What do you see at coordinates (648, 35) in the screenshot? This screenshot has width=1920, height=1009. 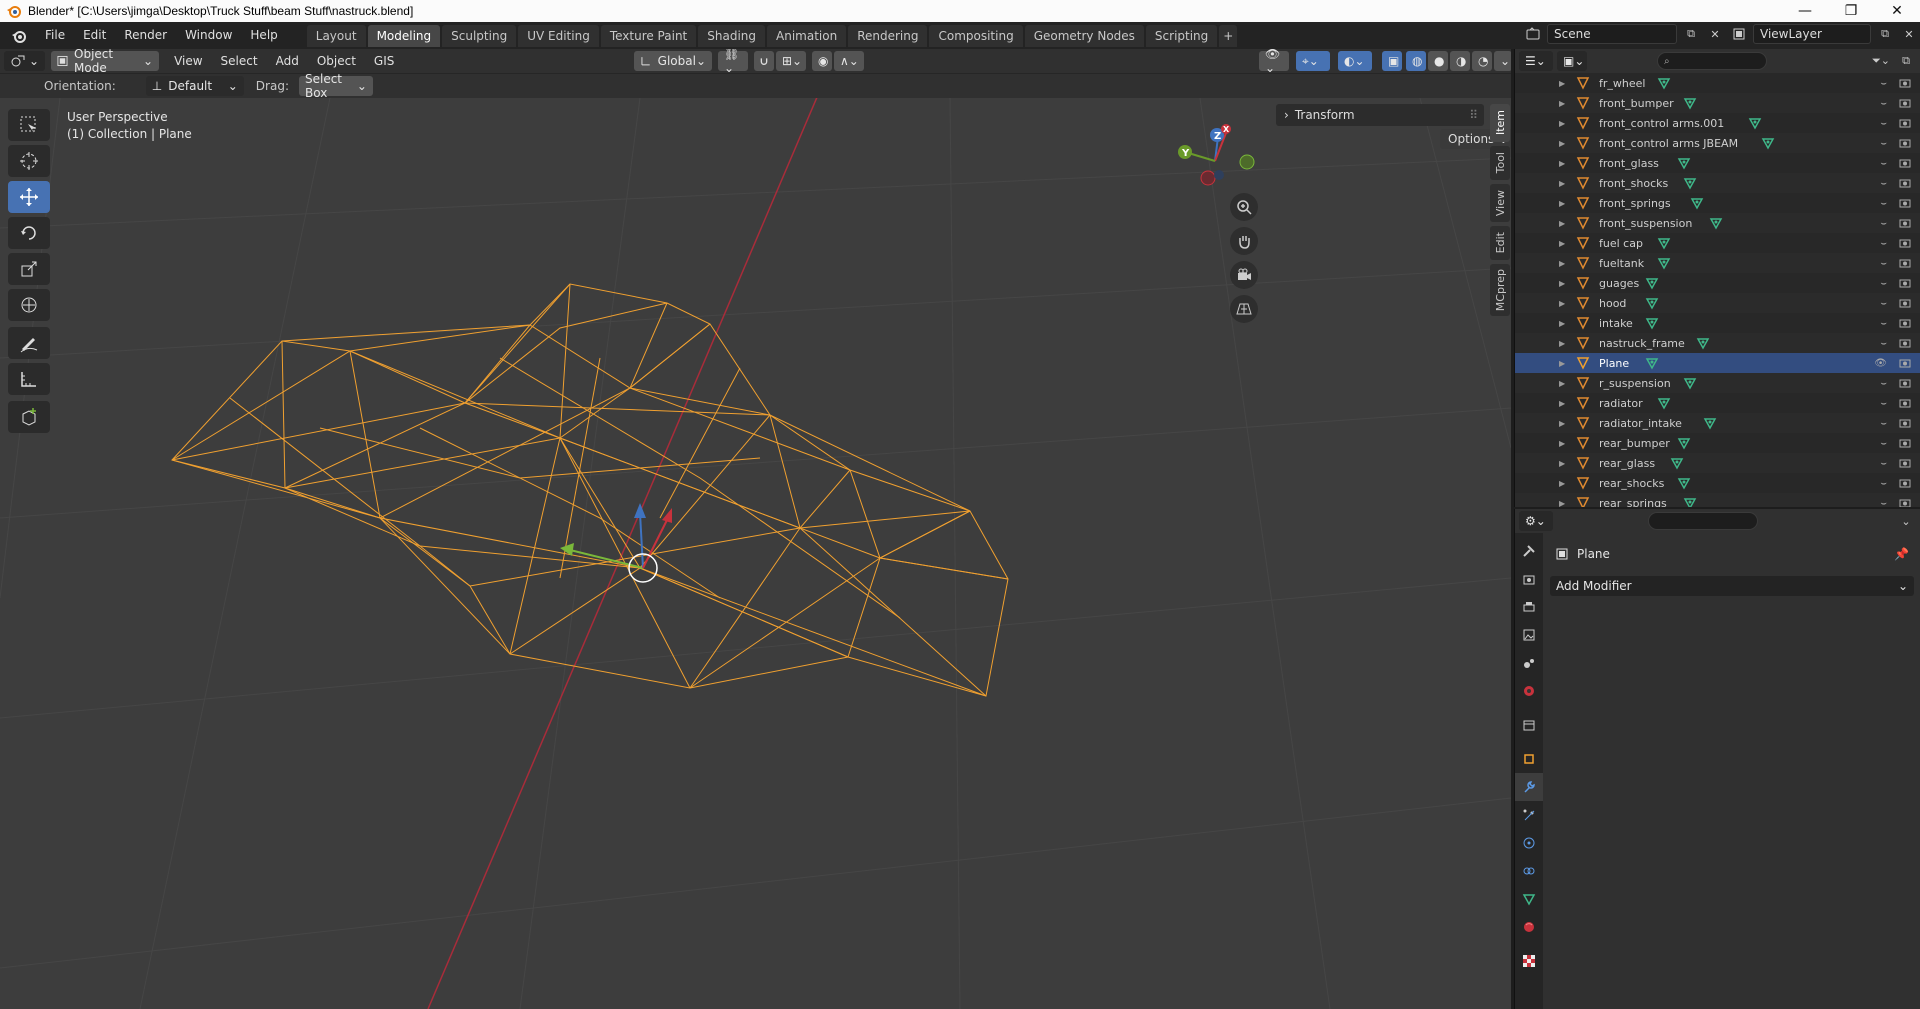 I see `tab-texture-paint: Texture Paint` at bounding box center [648, 35].